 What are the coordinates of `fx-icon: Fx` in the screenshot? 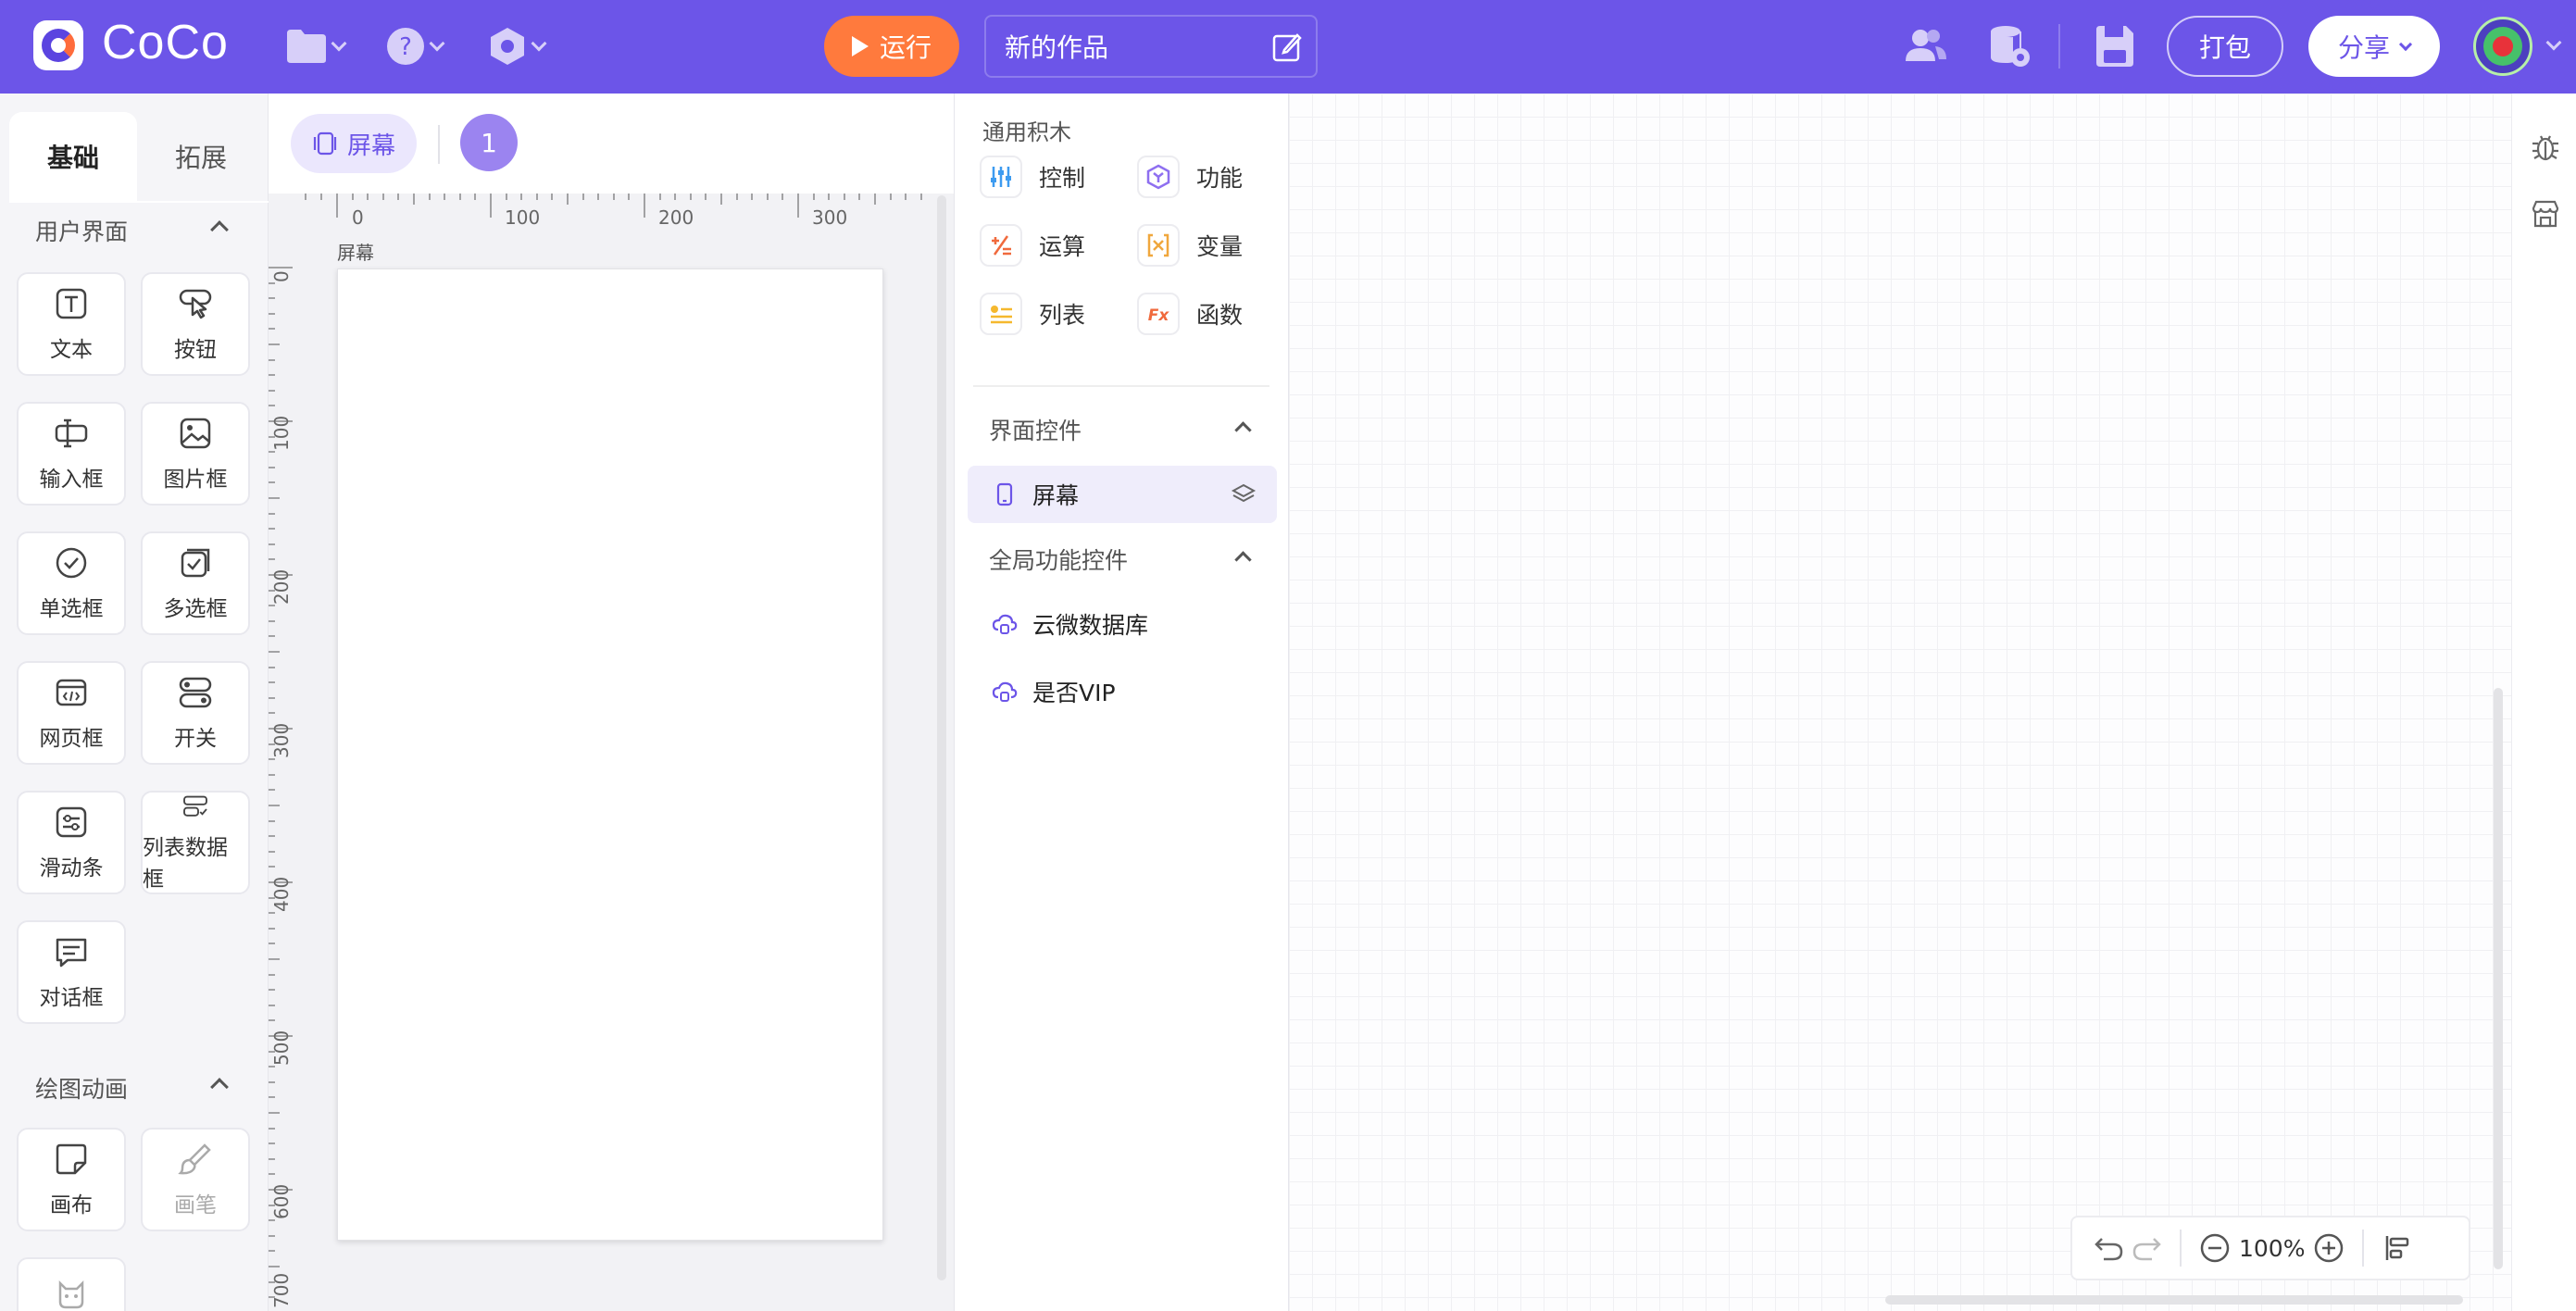 It's located at (1159, 316).